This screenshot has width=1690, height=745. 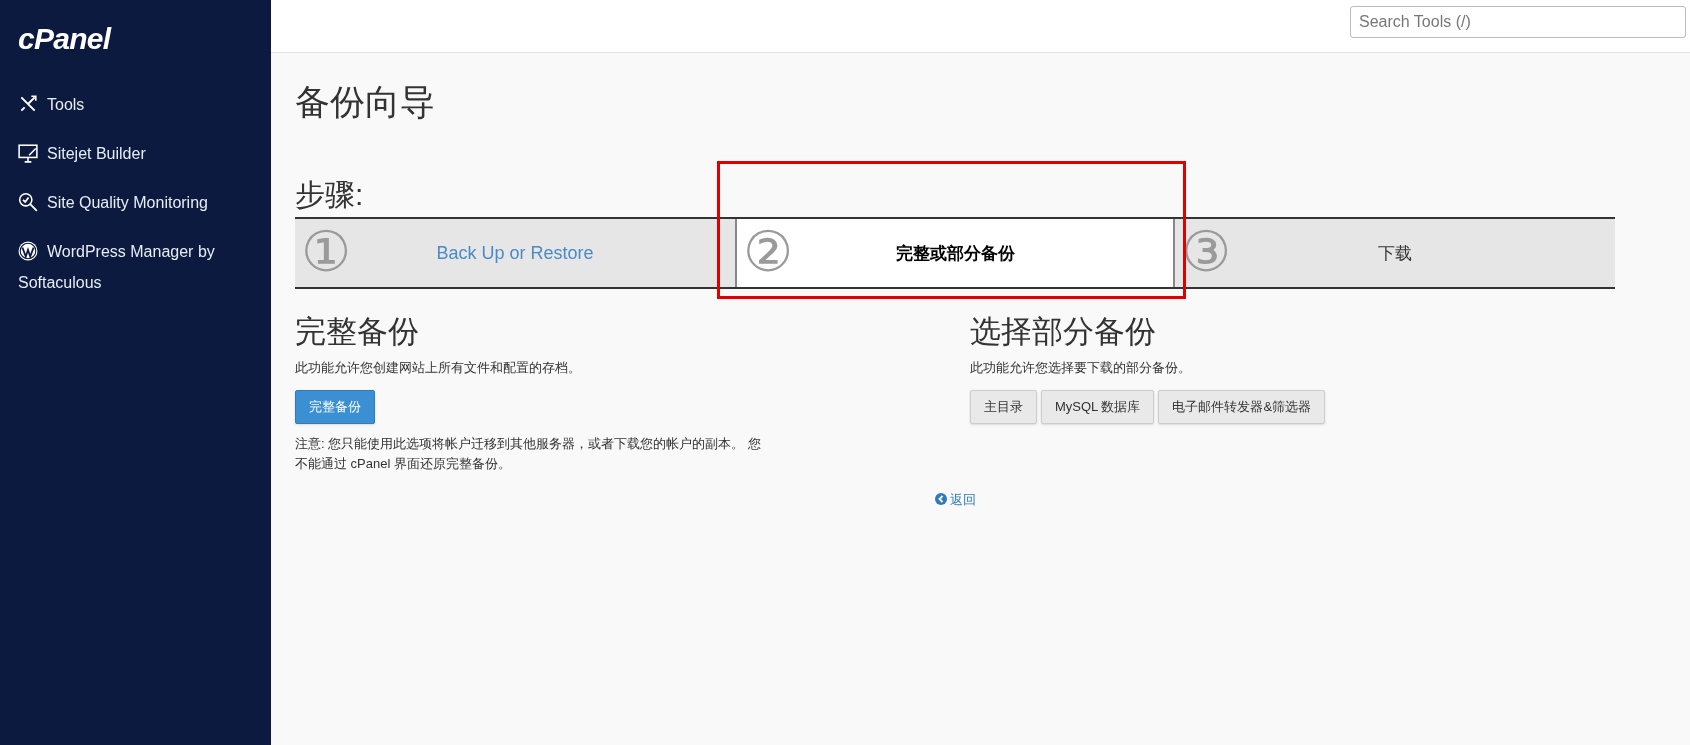 What do you see at coordinates (329, 194) in the screenshot?
I see `steps-heading: 步骤:` at bounding box center [329, 194].